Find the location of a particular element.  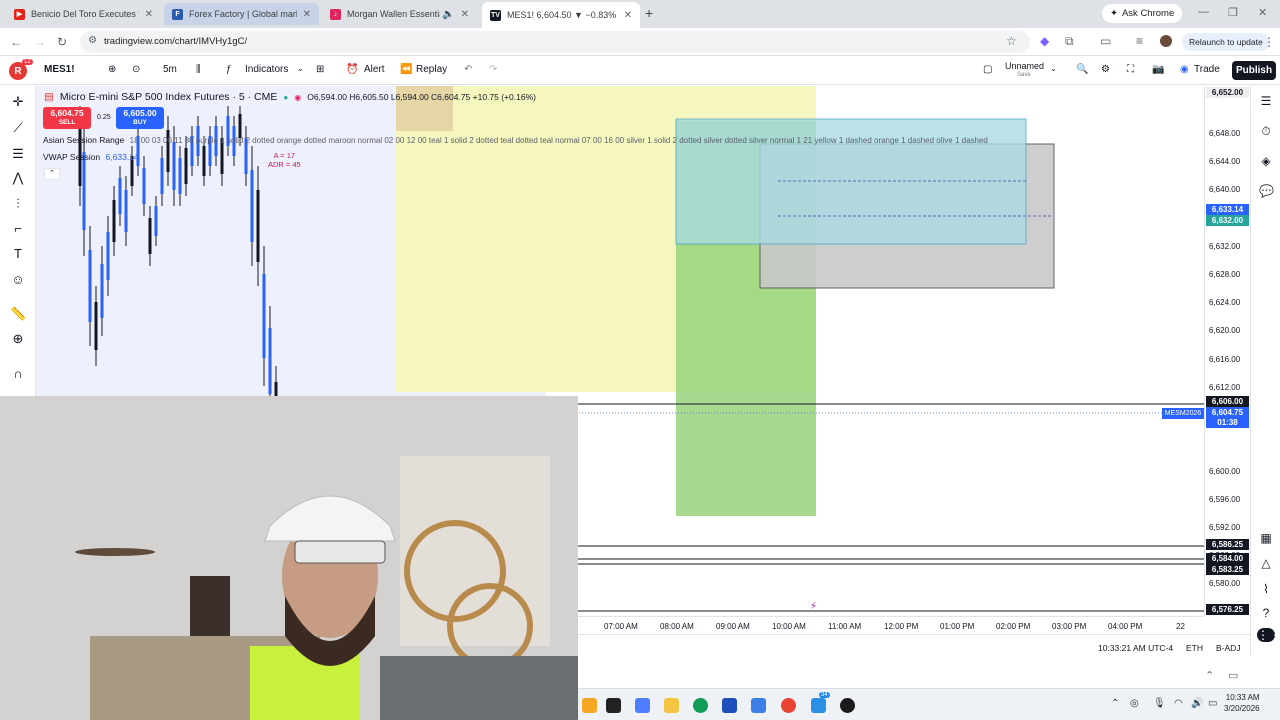

downloads-icon: ≡ is located at coordinates (1139, 41).